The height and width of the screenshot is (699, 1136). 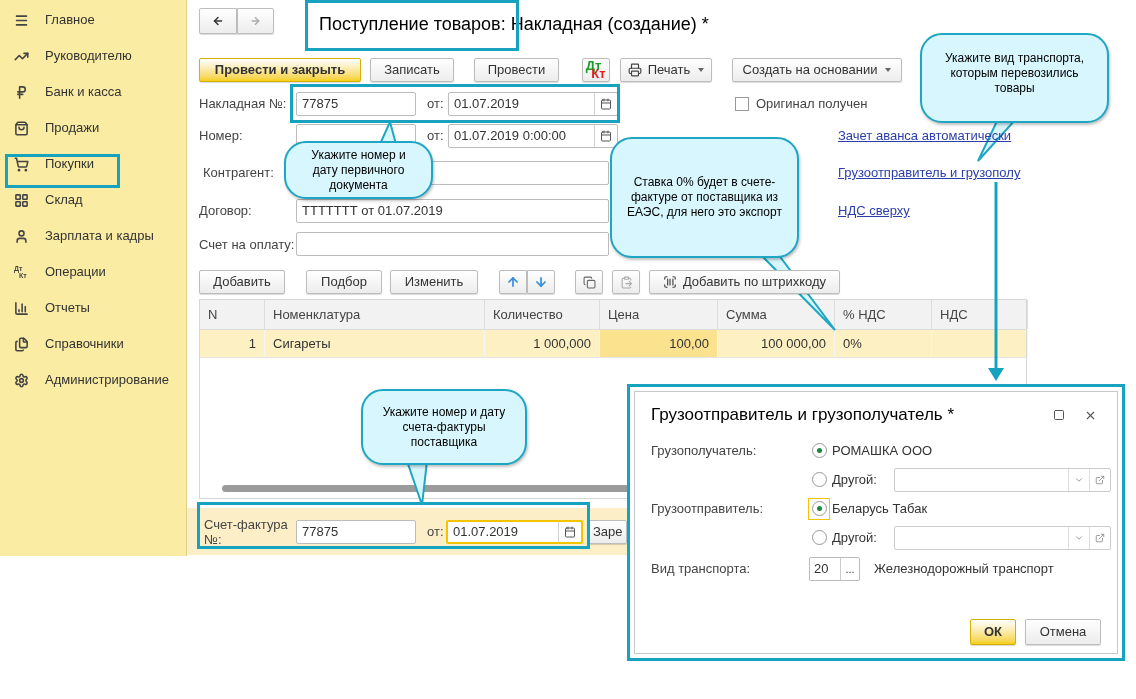 What do you see at coordinates (1063, 632) in the screenshot?
I see `cancel-button: Отмена` at bounding box center [1063, 632].